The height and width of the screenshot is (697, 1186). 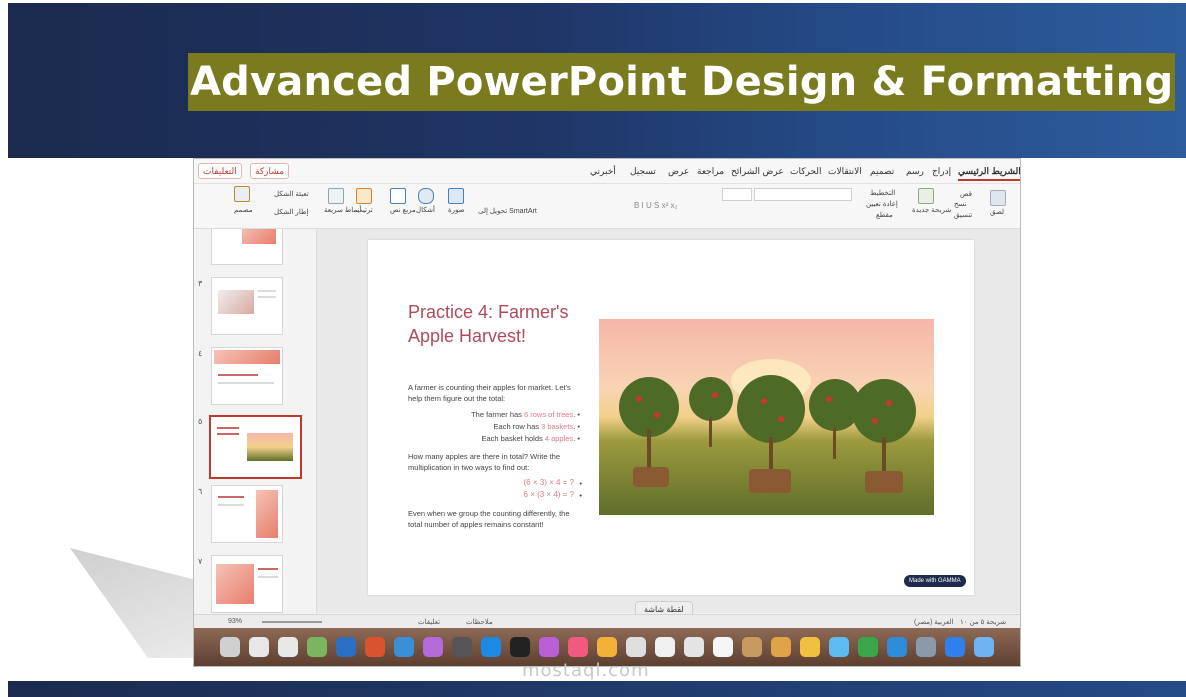 I want to click on thumbnail-number: ٥, so click(x=200, y=421).